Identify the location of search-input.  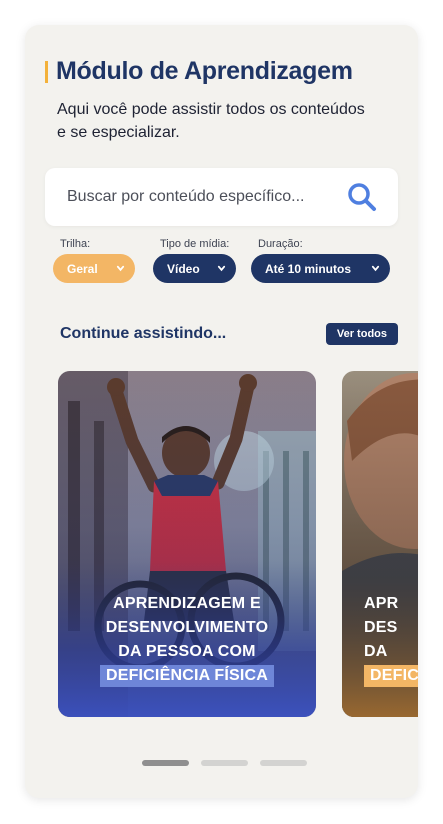
(202, 197).